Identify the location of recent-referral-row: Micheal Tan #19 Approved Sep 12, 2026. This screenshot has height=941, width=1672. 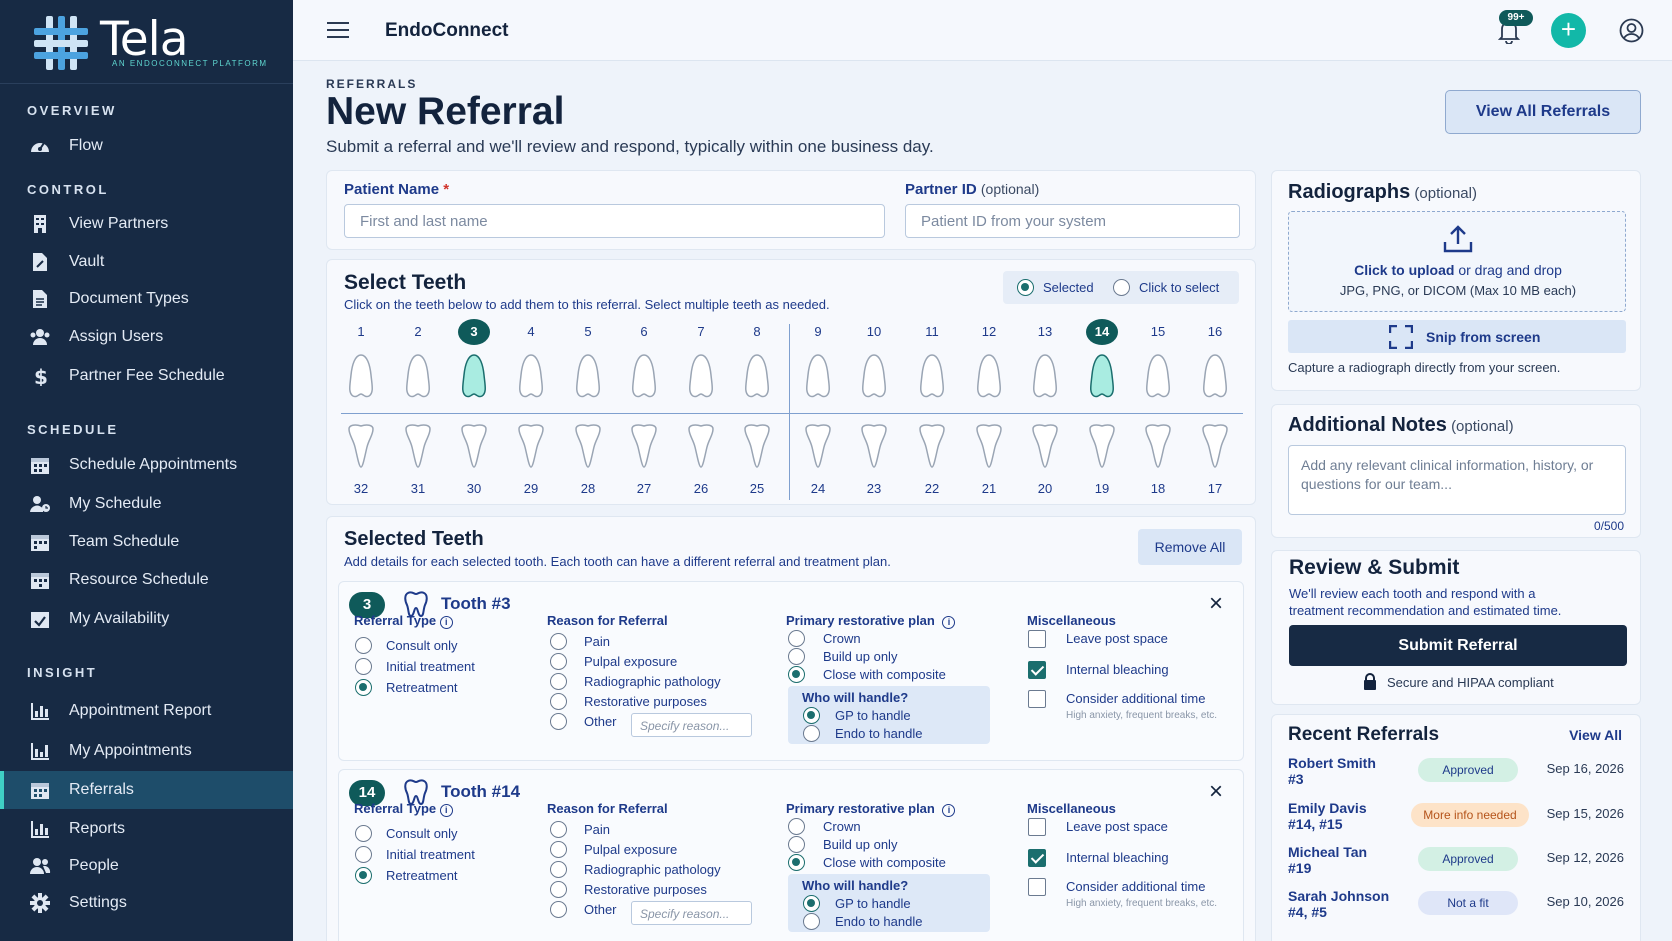
(1457, 862).